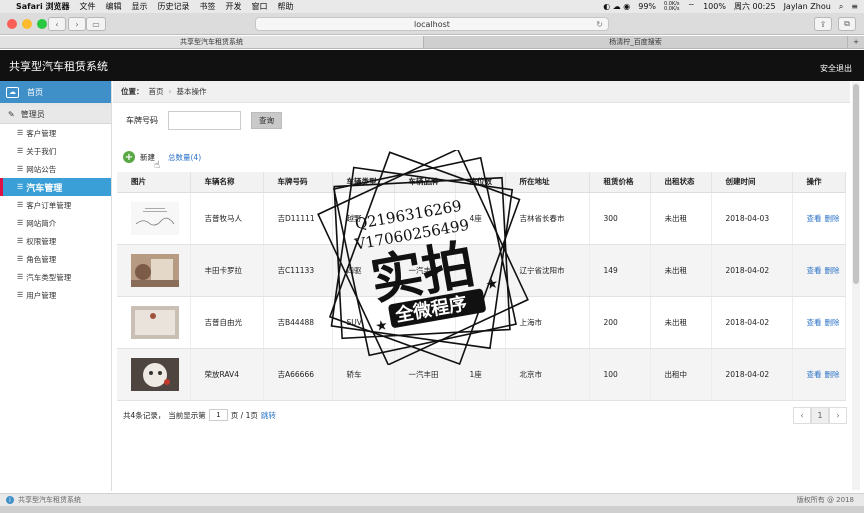  What do you see at coordinates (10, 500) in the screenshot?
I see `info-icon: i` at bounding box center [10, 500].